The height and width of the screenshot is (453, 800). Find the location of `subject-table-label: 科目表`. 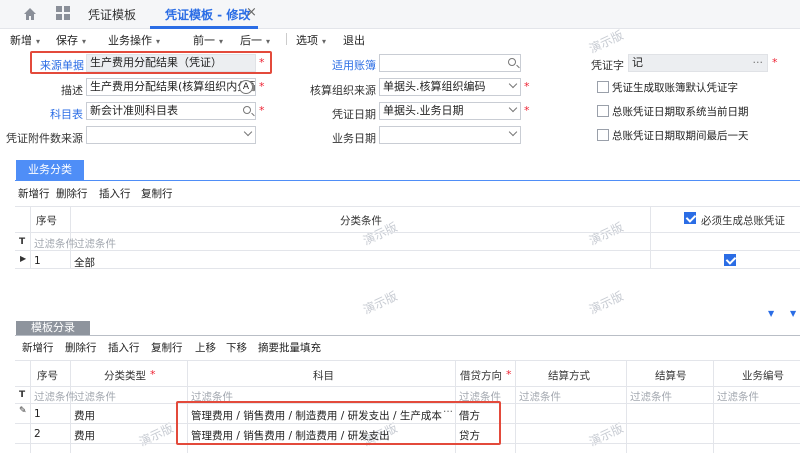

subject-table-label: 科目表 is located at coordinates (66, 114).